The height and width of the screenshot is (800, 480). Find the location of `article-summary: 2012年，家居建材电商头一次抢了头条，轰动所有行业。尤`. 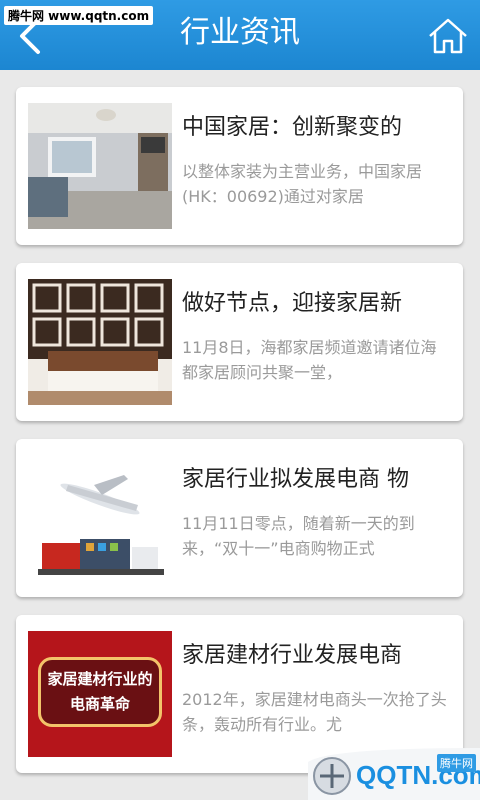

article-summary: 2012年，家居建材电商头一次抢了头条，轰动所有行业。尤 is located at coordinates (314, 712).